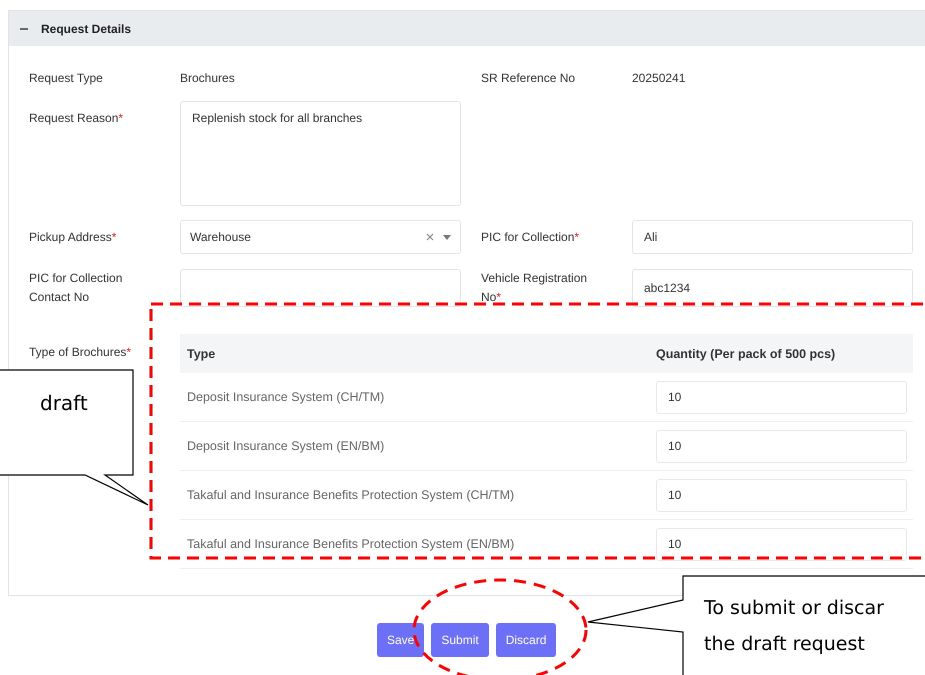  I want to click on table-cell-text: Takaful and Insurance Benefits Protection System (EN/BM), so click(351, 544).